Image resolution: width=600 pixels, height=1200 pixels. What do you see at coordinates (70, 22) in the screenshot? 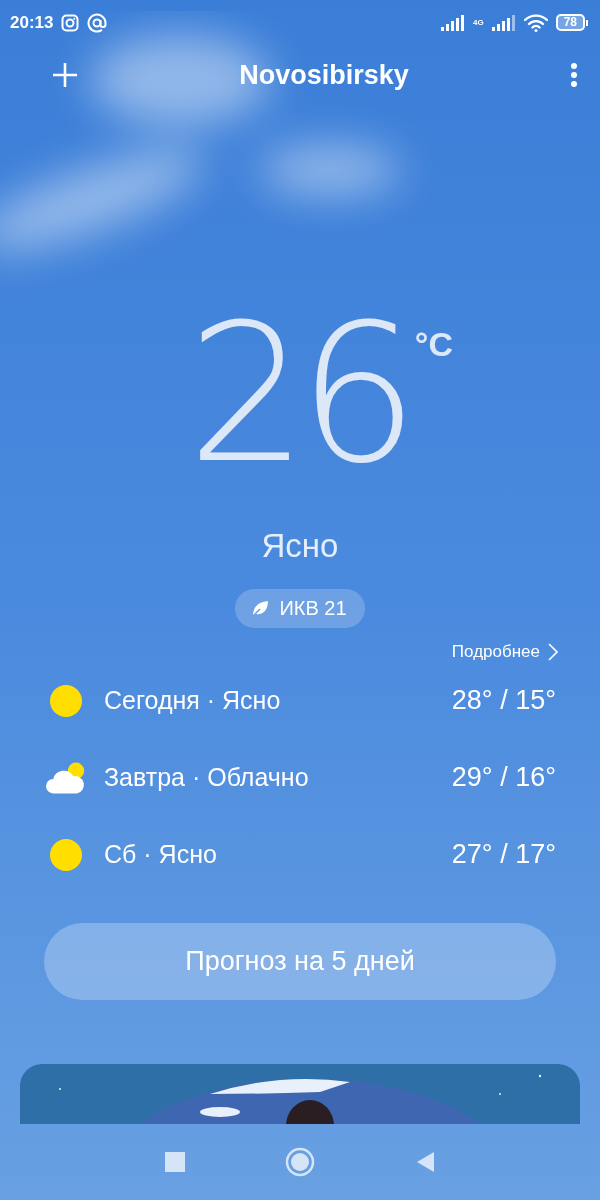
I see `camera-app-icon` at bounding box center [70, 22].